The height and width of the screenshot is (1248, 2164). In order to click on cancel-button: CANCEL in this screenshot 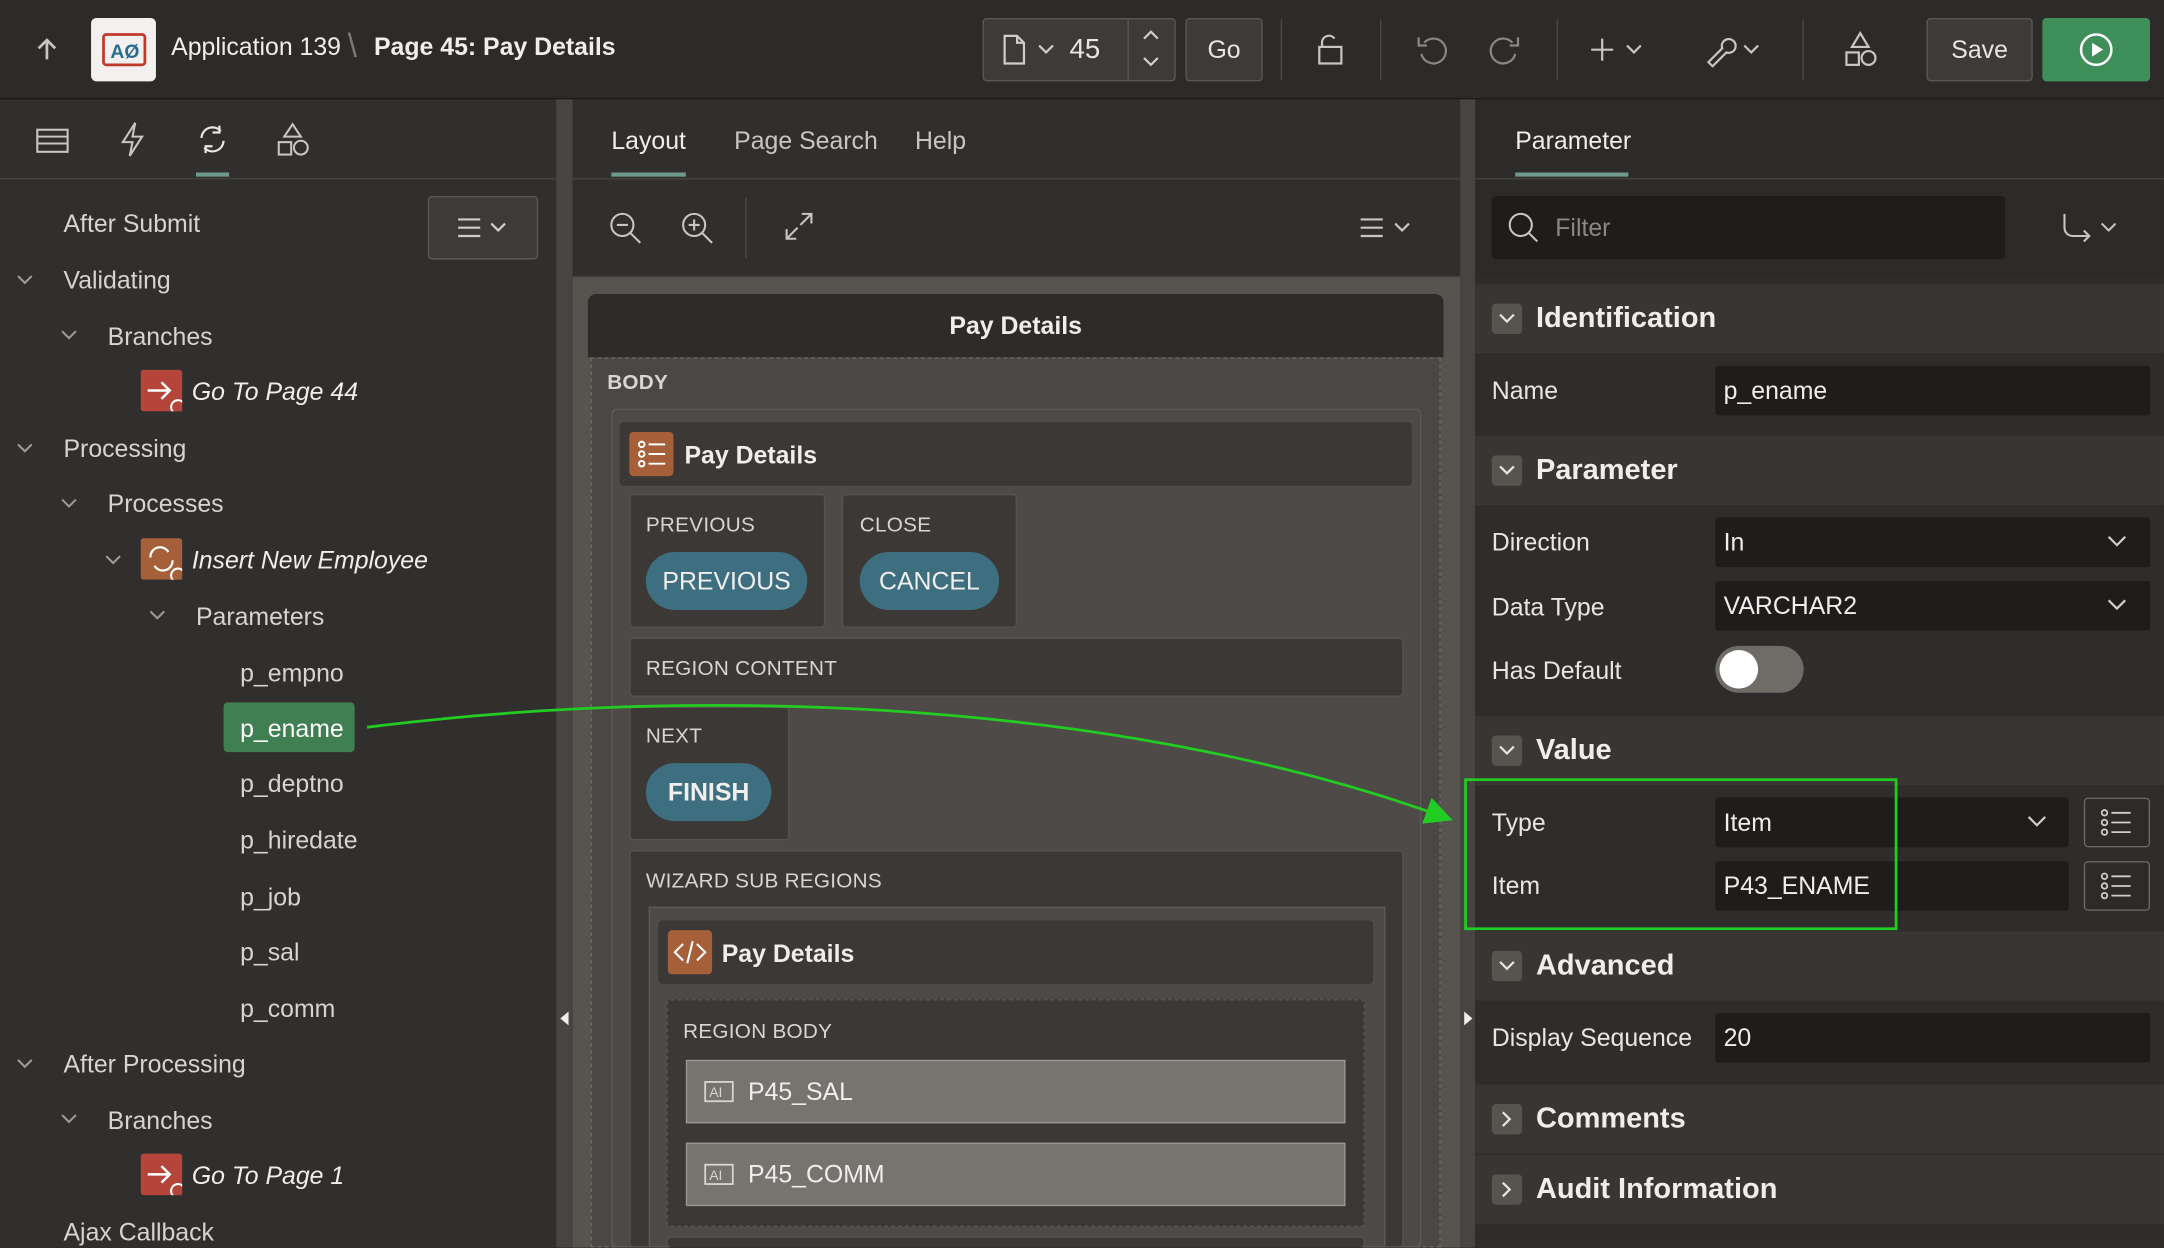, I will do `click(929, 581)`.